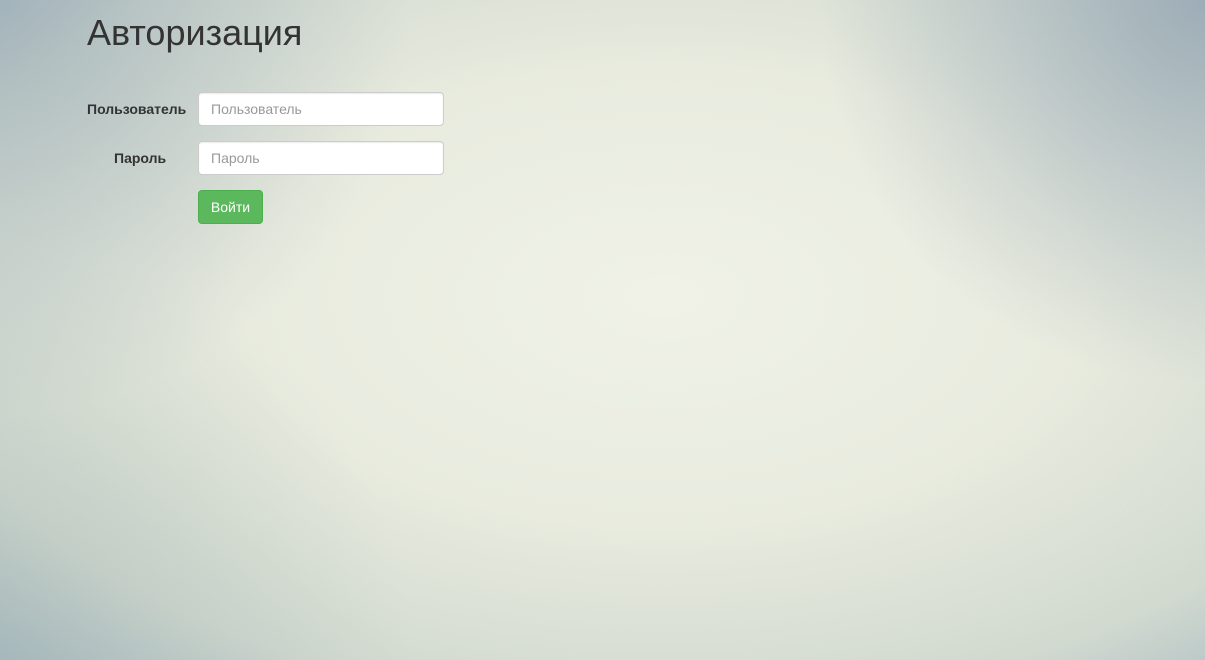 This screenshot has height=660, width=1205. I want to click on page-title: Авторизация, so click(195, 32).